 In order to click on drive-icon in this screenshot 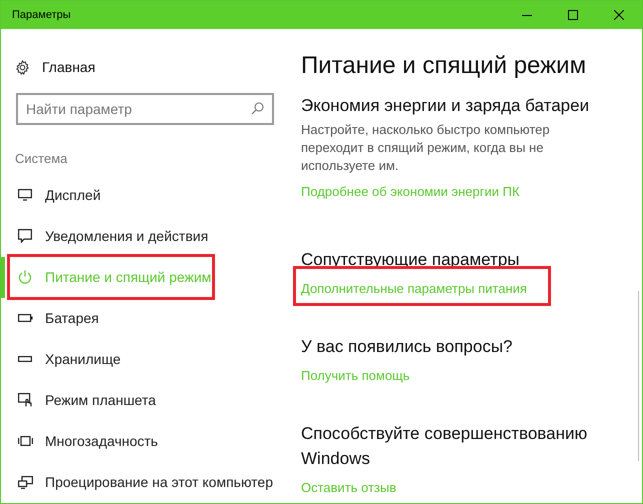, I will do `click(25, 359)`.